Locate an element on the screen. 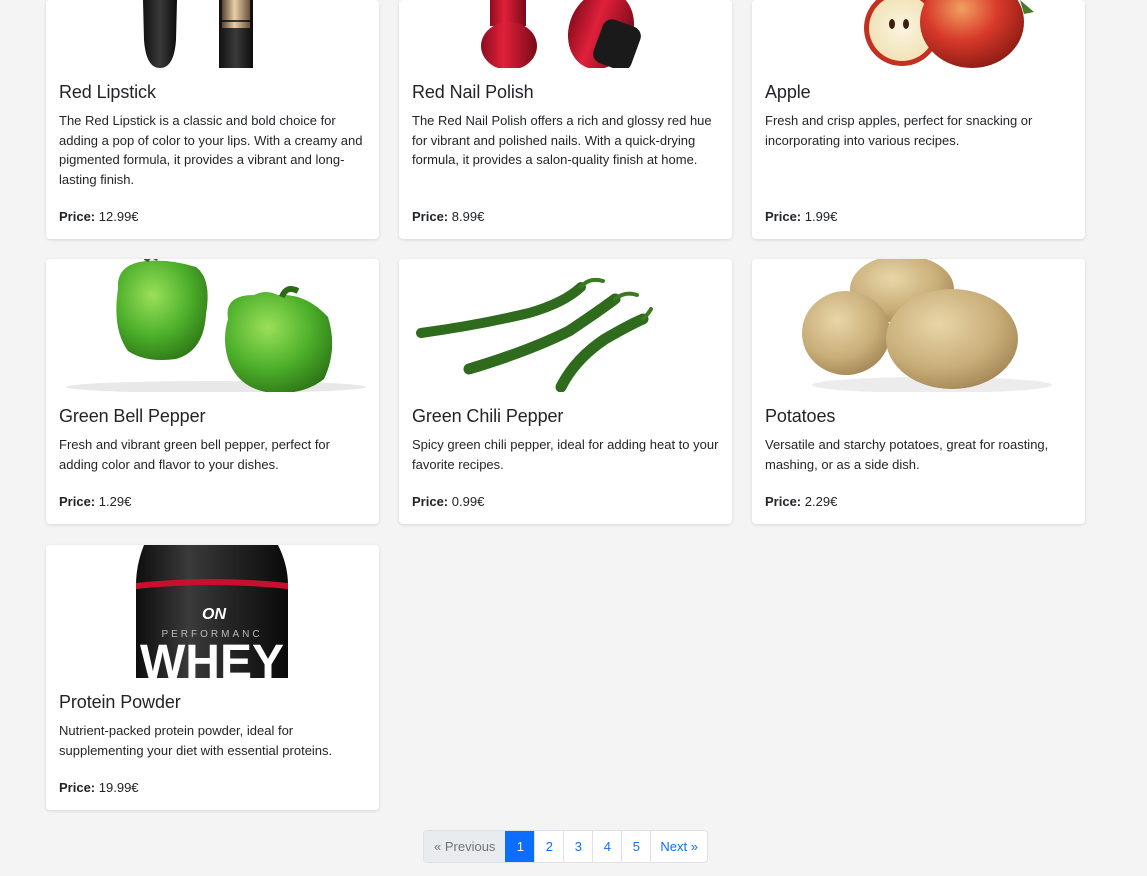  product-title: Potatoes is located at coordinates (918, 416).